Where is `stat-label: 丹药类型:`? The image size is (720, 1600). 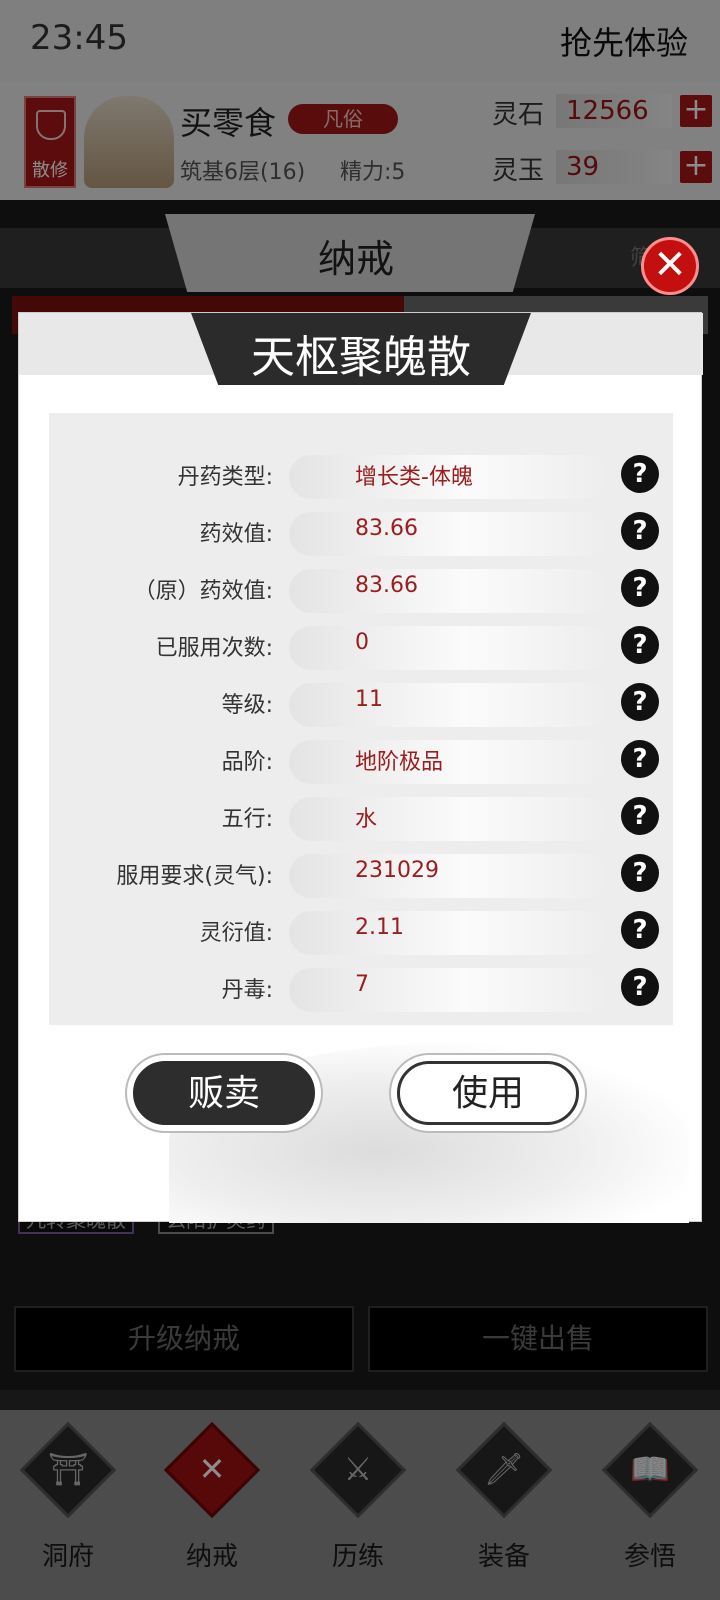 stat-label: 丹药类型: is located at coordinates (225, 477).